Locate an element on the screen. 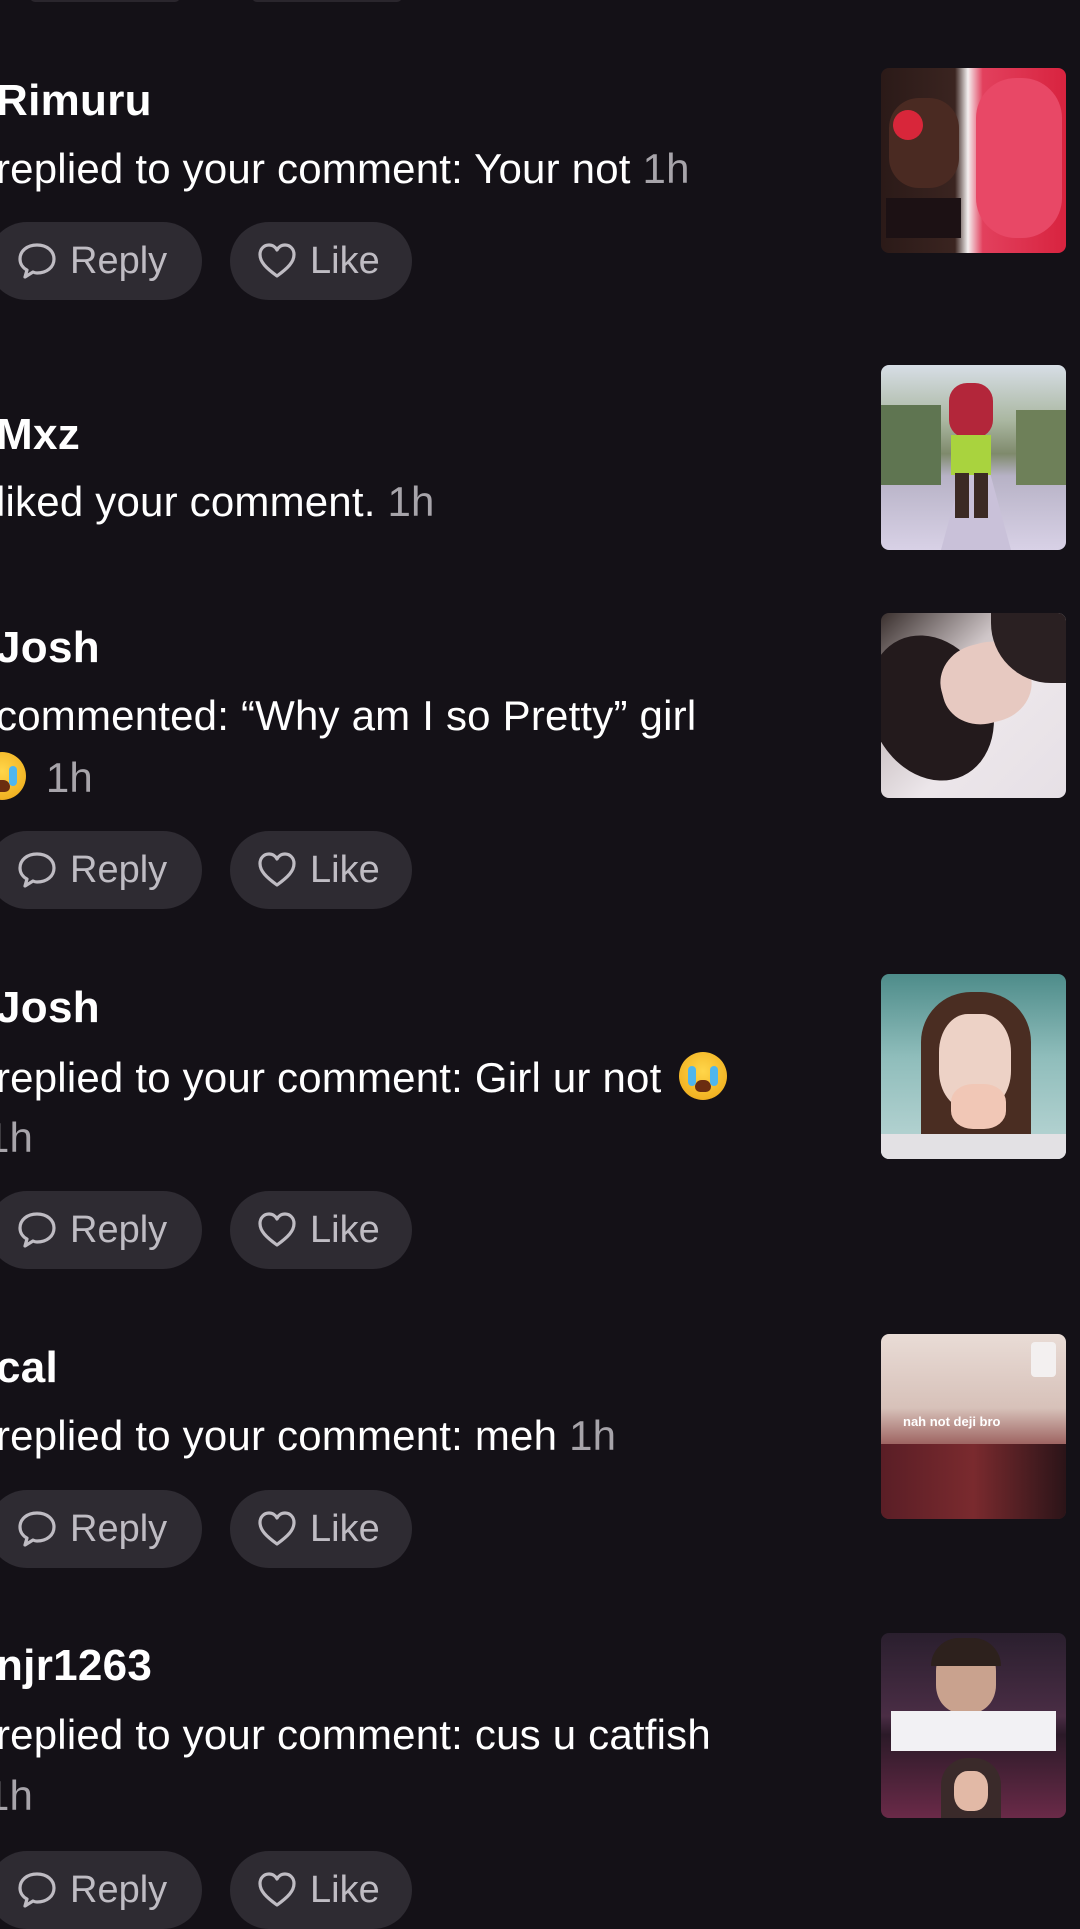 Image resolution: width=1080 pixels, height=1929 pixels. notification-action: replied to your comment: cus u catfish is located at coordinates (355, 1734).